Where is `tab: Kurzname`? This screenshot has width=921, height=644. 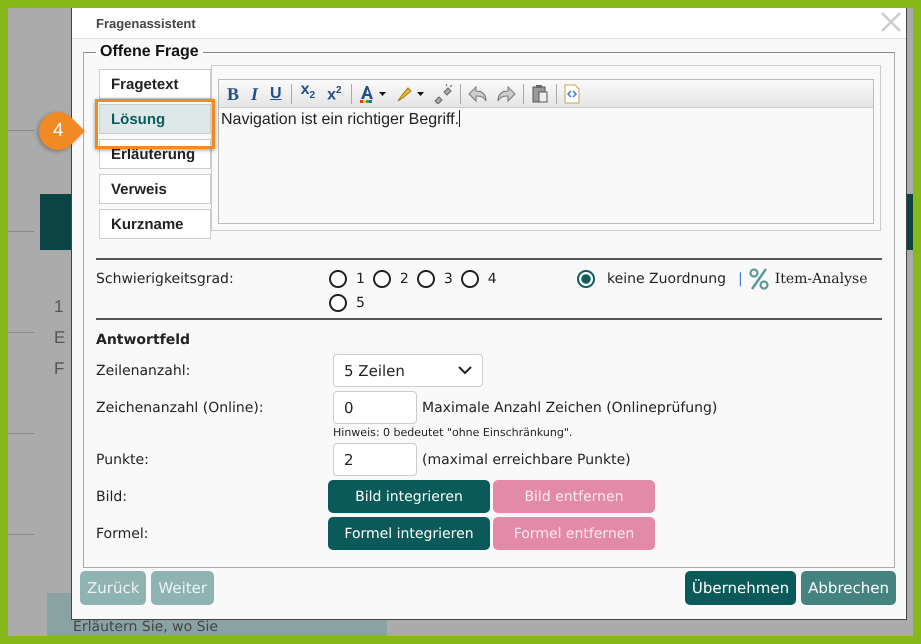 tab: Kurzname is located at coordinates (155, 224).